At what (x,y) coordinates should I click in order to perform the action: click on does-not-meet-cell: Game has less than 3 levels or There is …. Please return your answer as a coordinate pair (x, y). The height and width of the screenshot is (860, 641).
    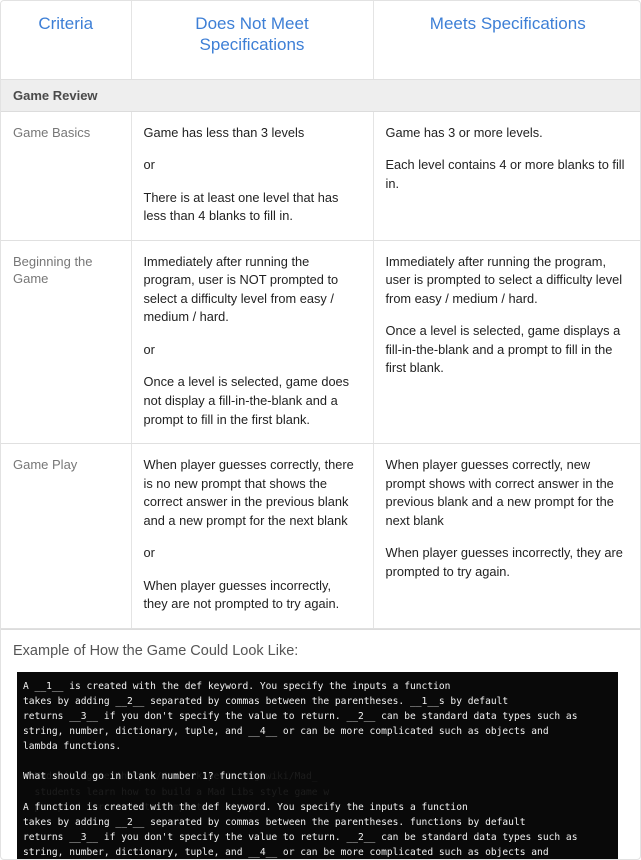
    Looking at the image, I should click on (252, 176).